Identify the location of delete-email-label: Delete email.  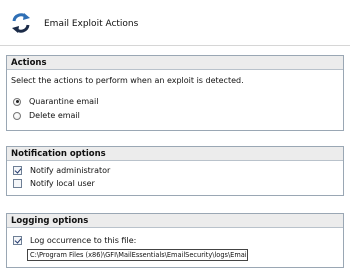
(54, 115).